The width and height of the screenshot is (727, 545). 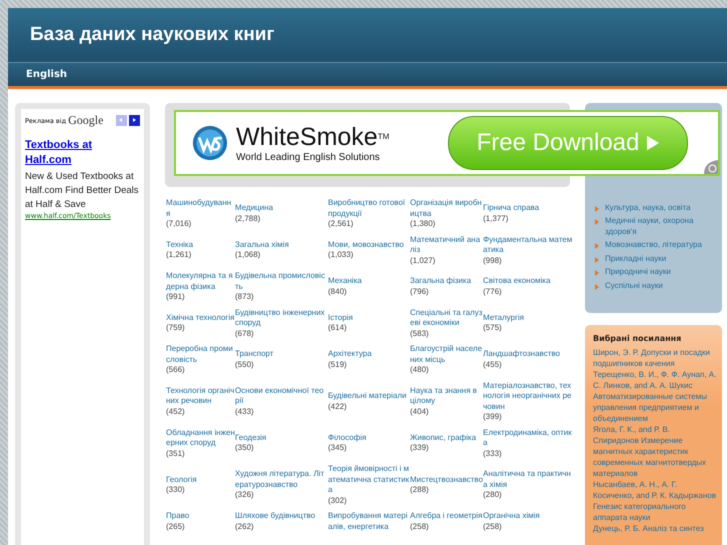 What do you see at coordinates (419, 448) in the screenshot?
I see `book-count: (339)` at bounding box center [419, 448].